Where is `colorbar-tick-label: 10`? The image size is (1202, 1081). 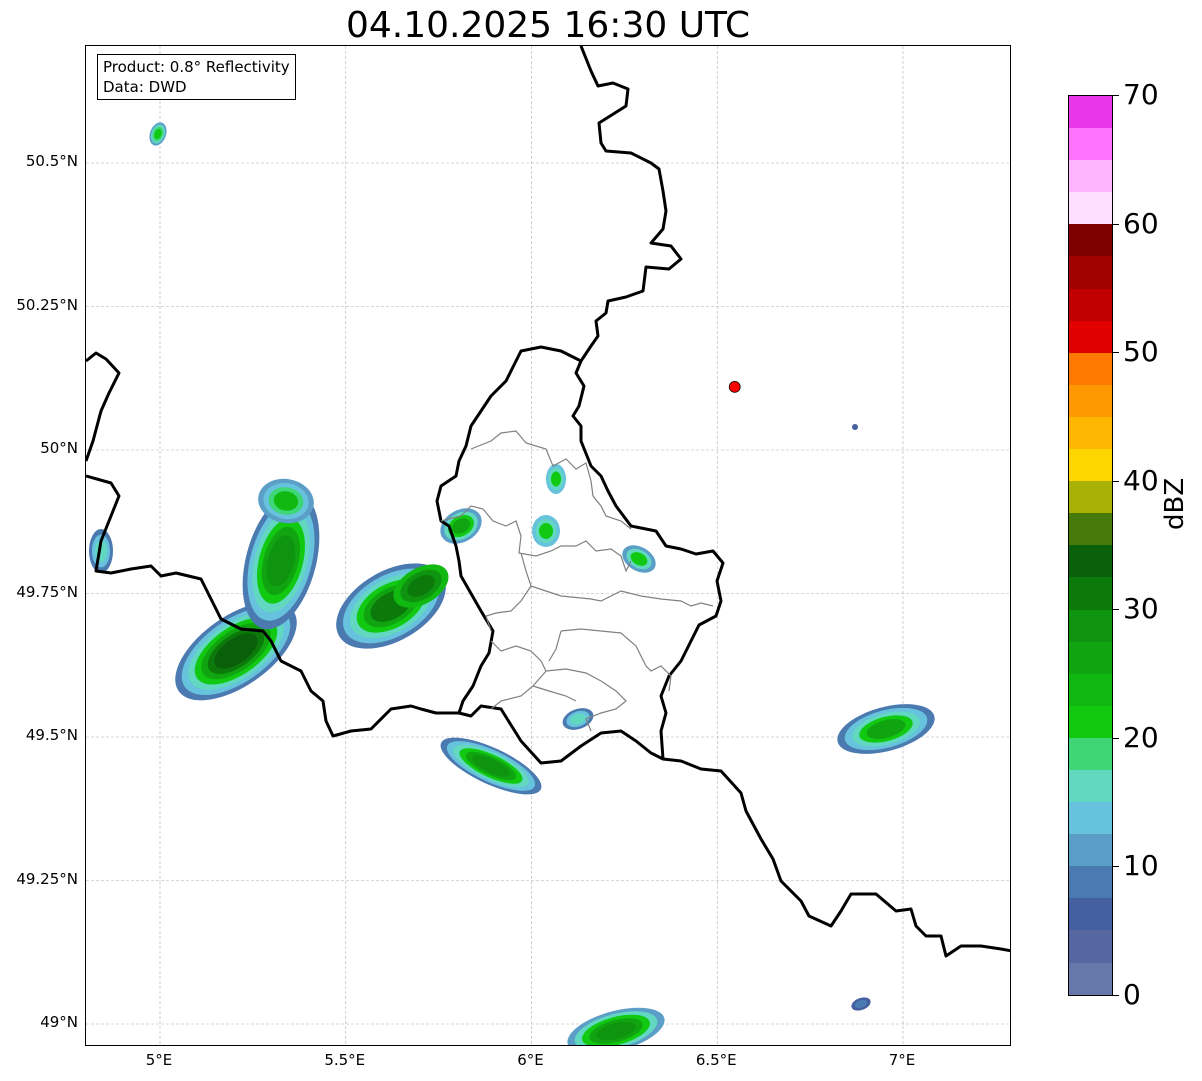
colorbar-tick-label: 10 is located at coordinates (1141, 866).